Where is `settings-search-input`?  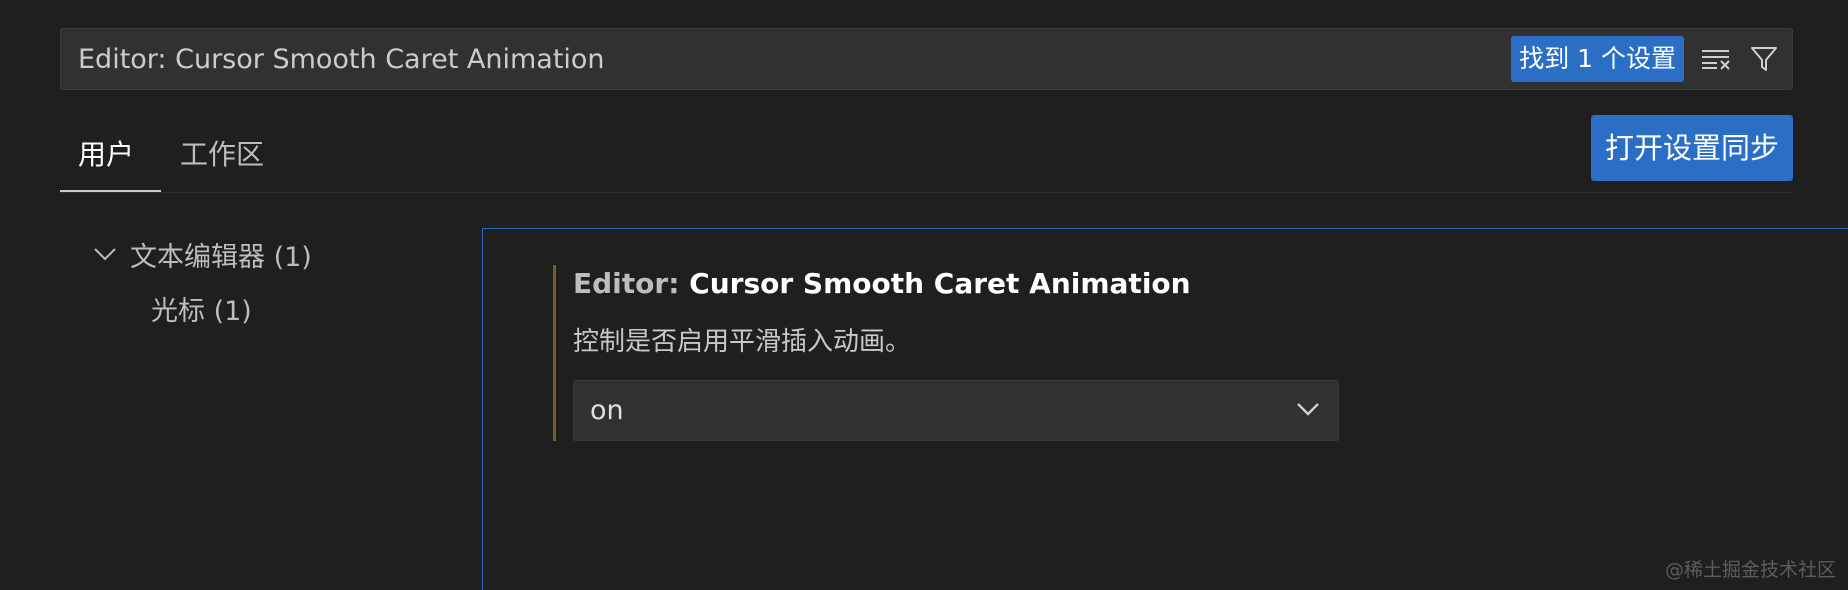 settings-search-input is located at coordinates (786, 59).